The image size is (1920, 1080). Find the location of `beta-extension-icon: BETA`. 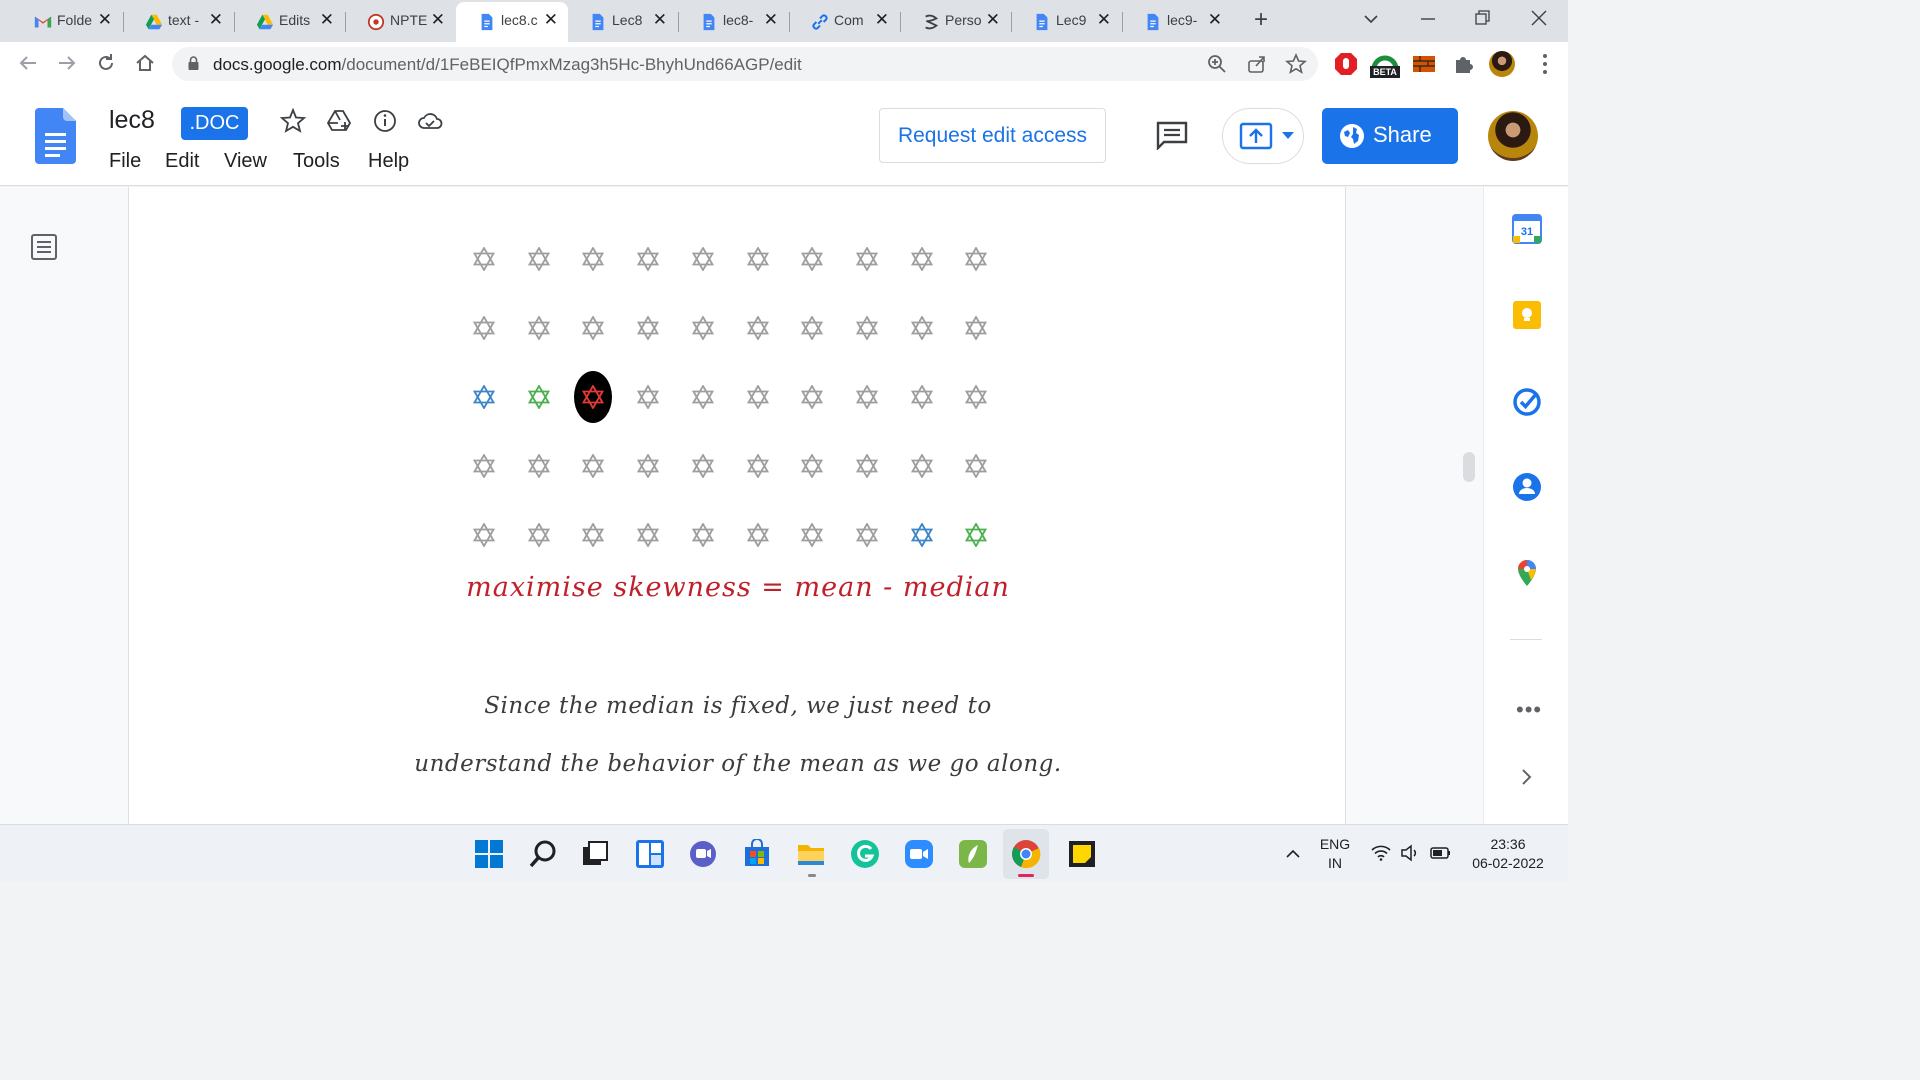

beta-extension-icon: BETA is located at coordinates (1385, 64).